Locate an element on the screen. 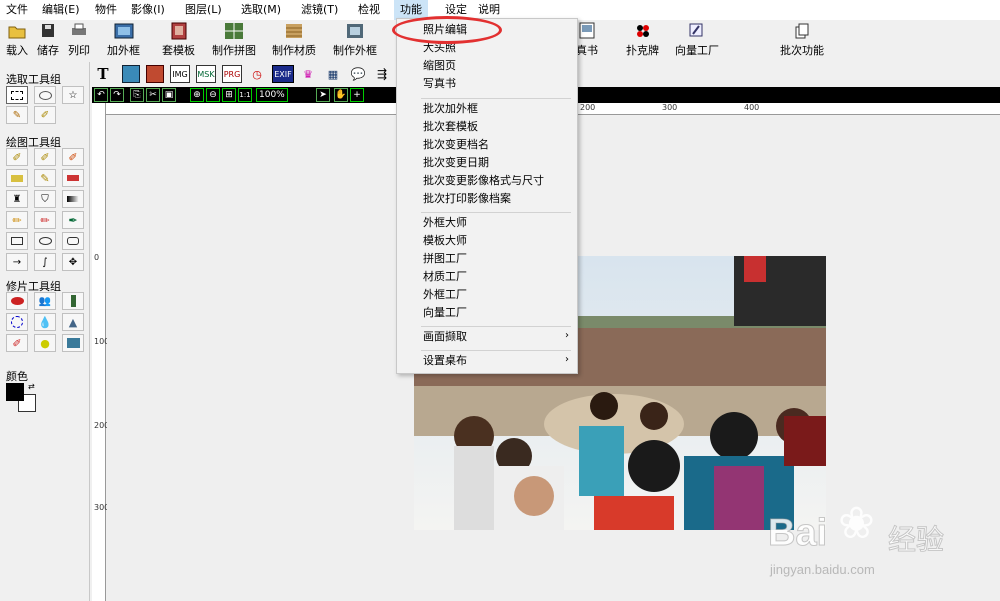 The image size is (1000, 601). mask-button: MSK is located at coordinates (206, 74).